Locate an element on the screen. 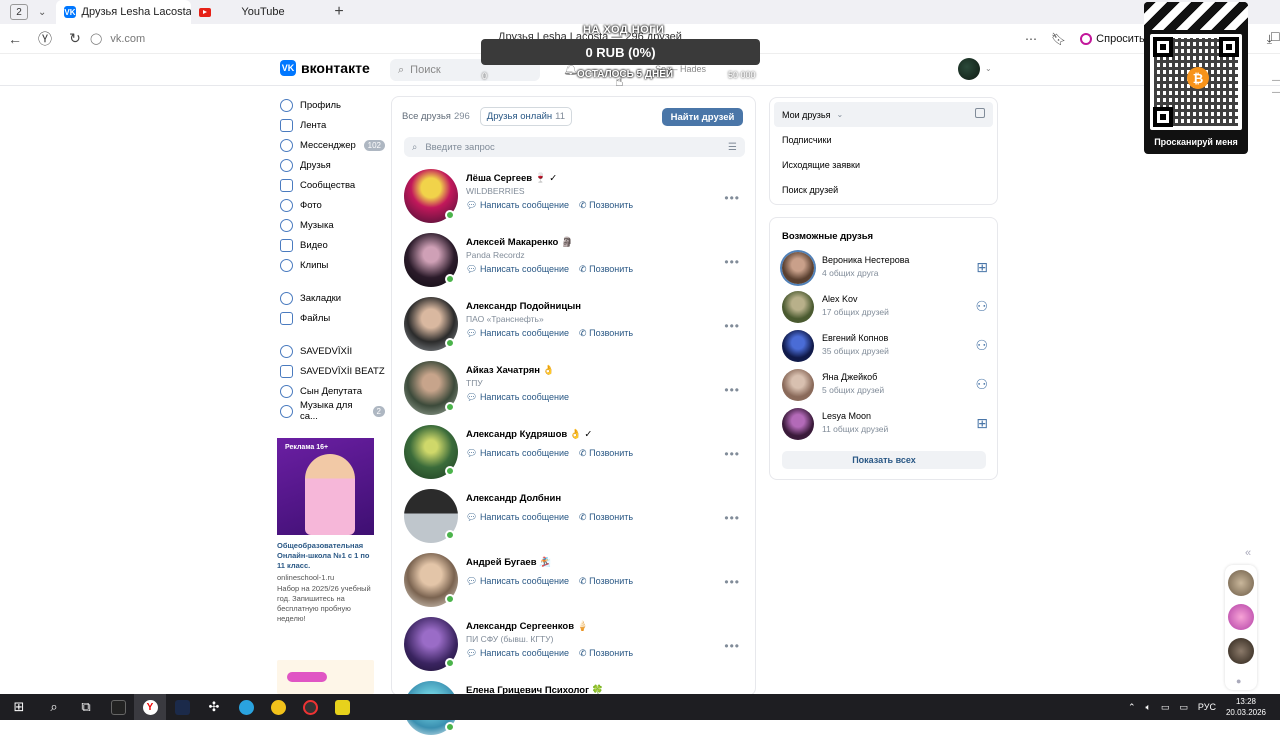 The image size is (1280, 737). chevron-up-icon: ⌃ is located at coordinates (1132, 707).